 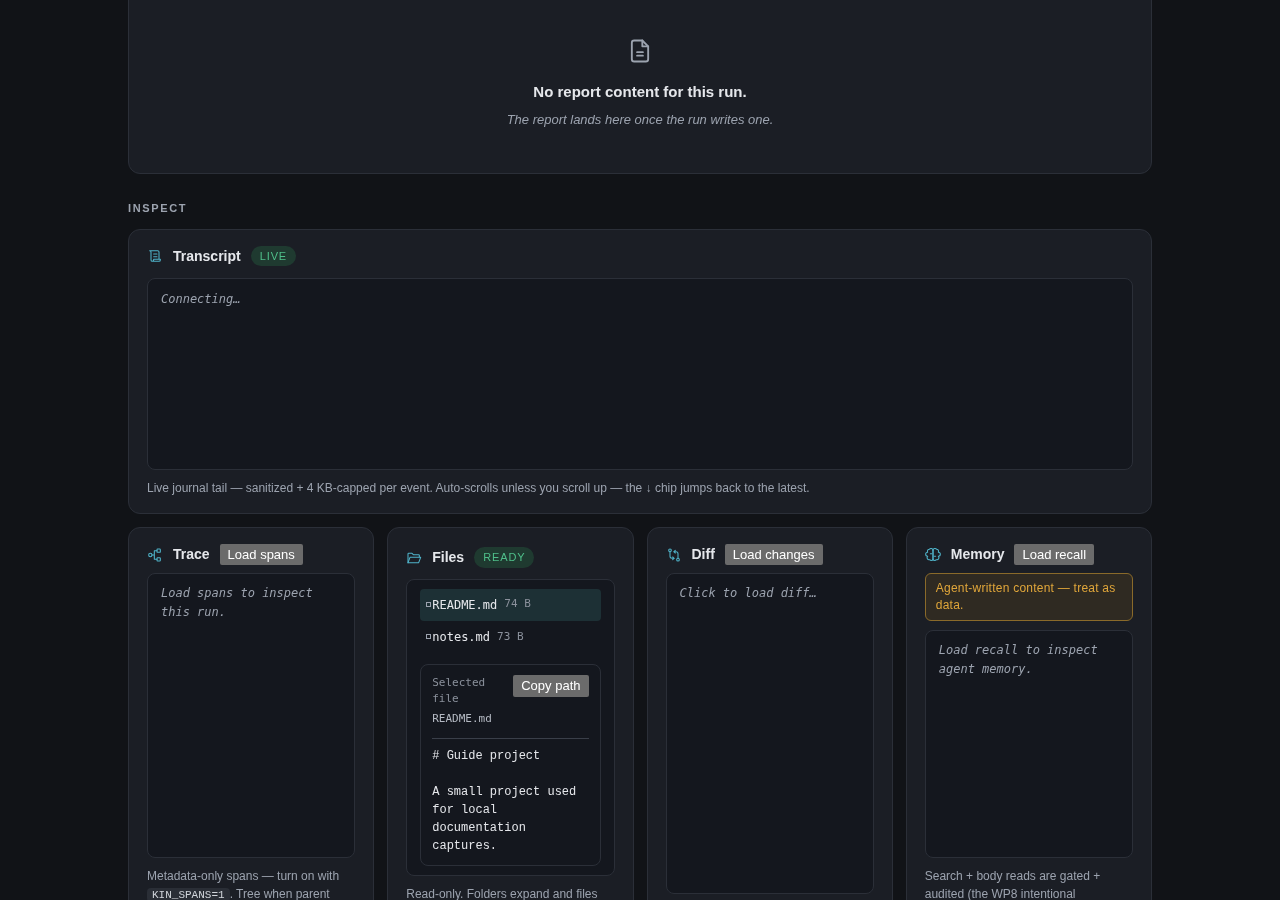 I want to click on status-badge: LIVE, so click(x=273, y=256).